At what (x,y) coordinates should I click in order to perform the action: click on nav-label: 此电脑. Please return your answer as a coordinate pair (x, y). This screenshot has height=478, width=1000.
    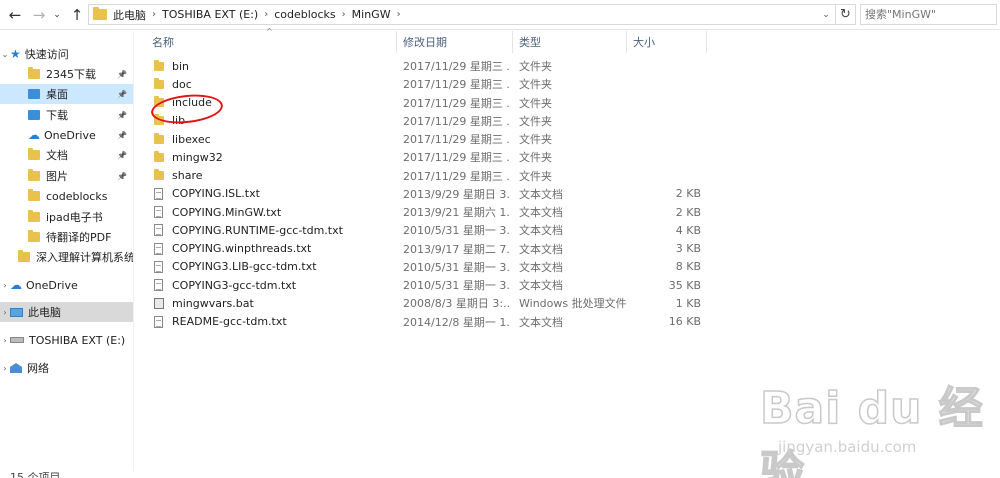
    Looking at the image, I should click on (44, 312).